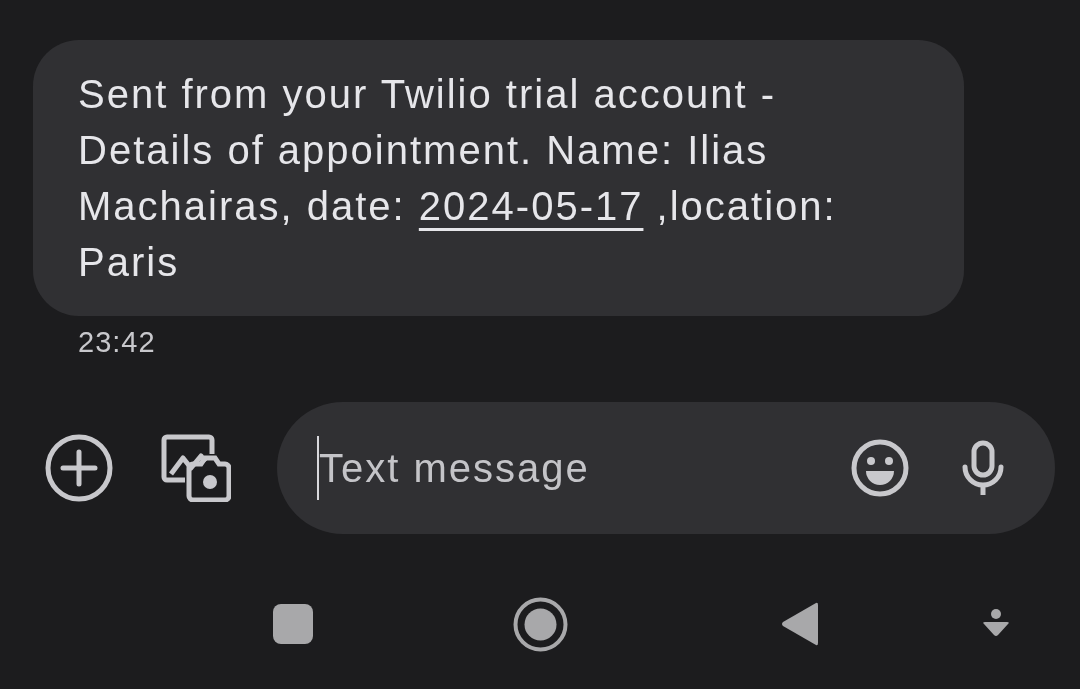 This screenshot has height=689, width=1080. Describe the element at coordinates (531, 206) in the screenshot. I see `date-link: 2024-05-17` at that location.